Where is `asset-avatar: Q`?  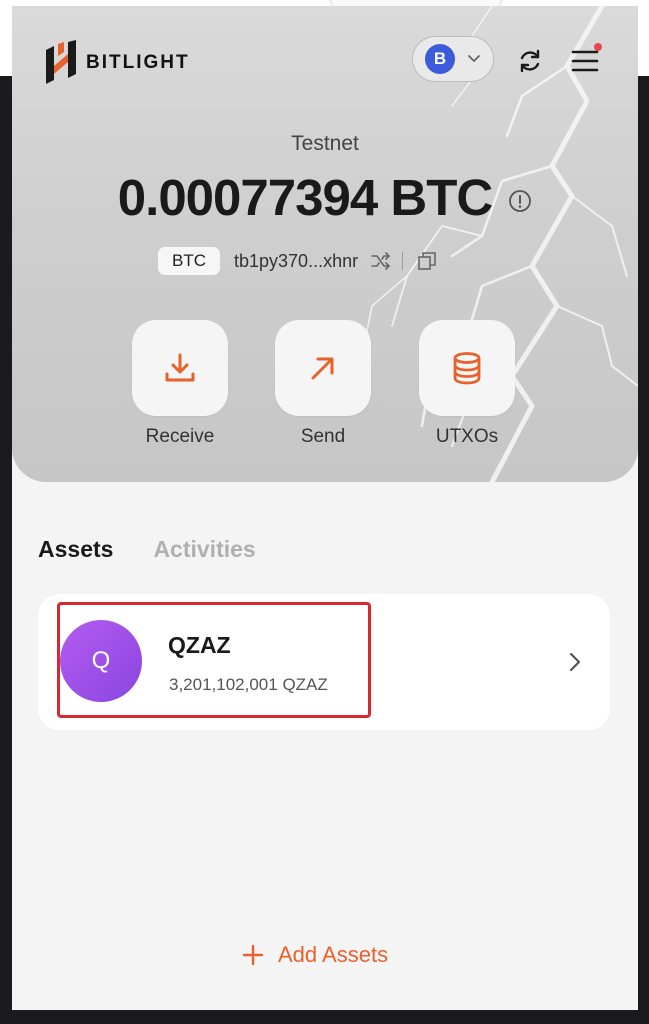
asset-avatar: Q is located at coordinates (101, 661).